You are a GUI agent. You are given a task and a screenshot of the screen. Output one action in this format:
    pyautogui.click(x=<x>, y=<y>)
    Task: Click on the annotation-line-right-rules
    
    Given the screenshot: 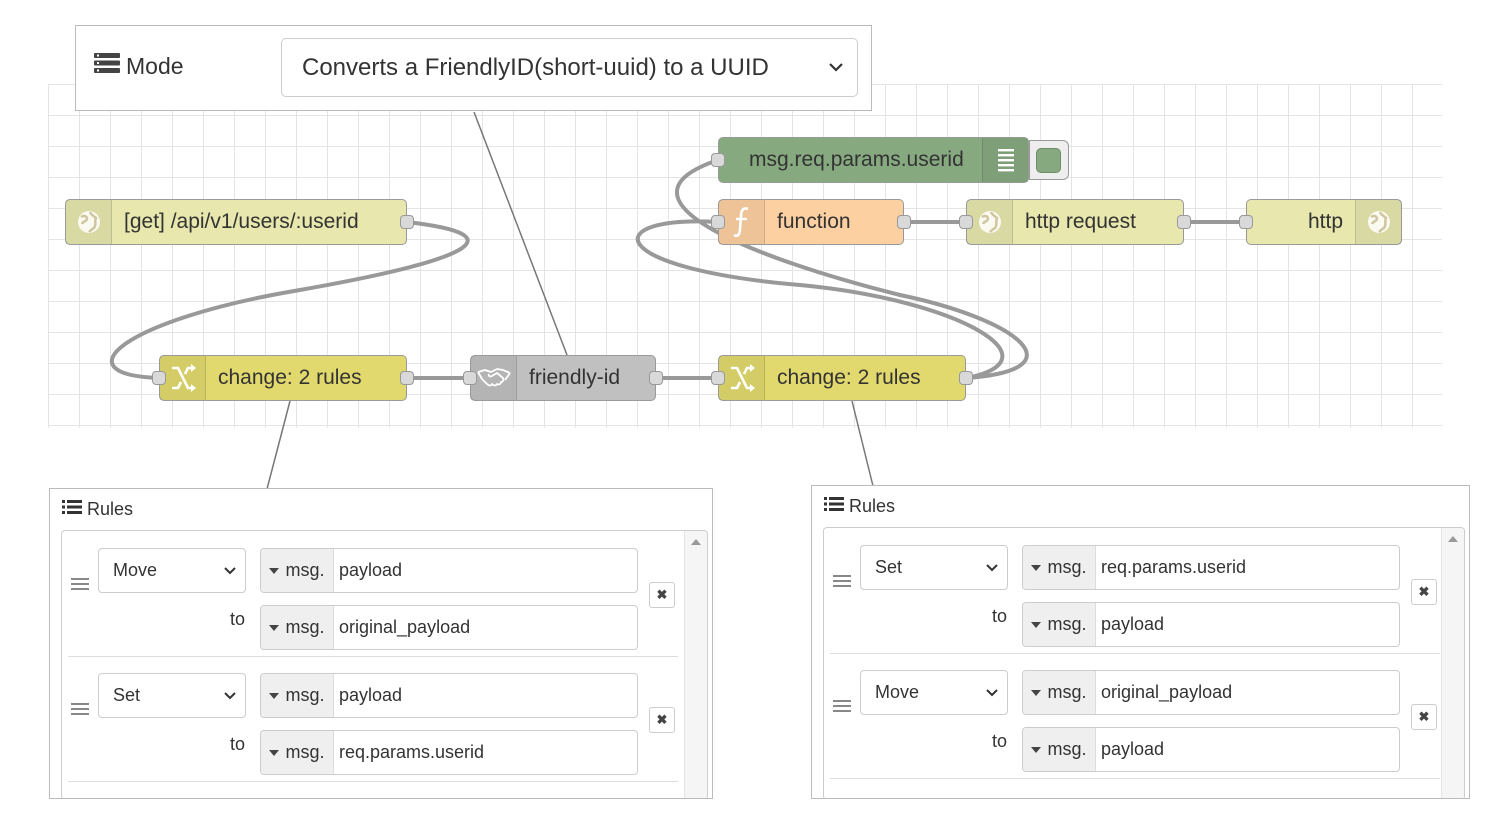 What is the action you would take?
    pyautogui.click(x=862, y=443)
    